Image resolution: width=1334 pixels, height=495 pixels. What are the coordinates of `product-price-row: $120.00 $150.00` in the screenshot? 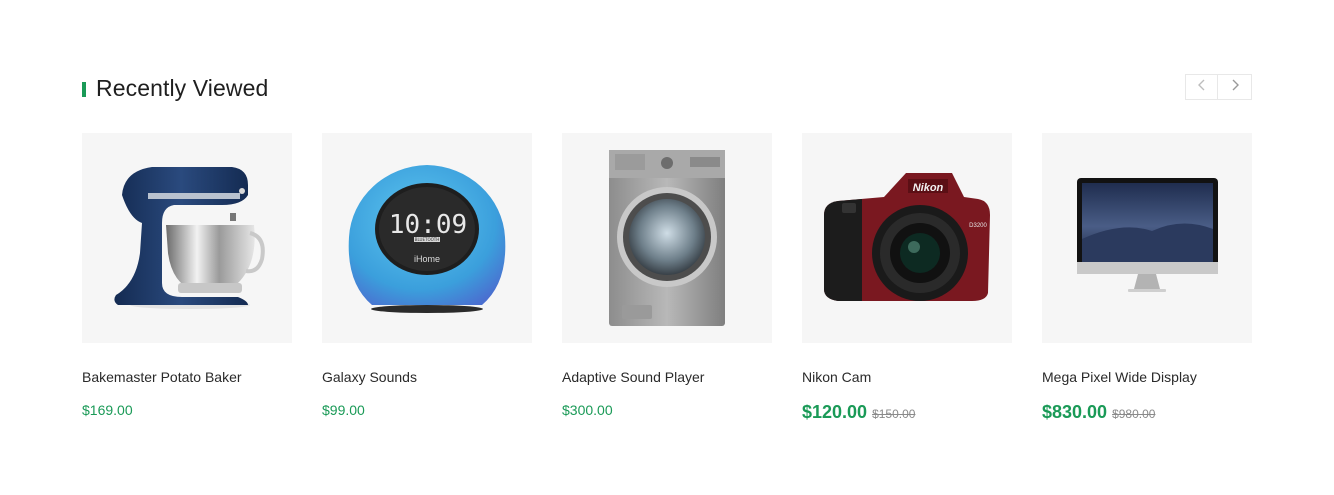 It's located at (907, 413).